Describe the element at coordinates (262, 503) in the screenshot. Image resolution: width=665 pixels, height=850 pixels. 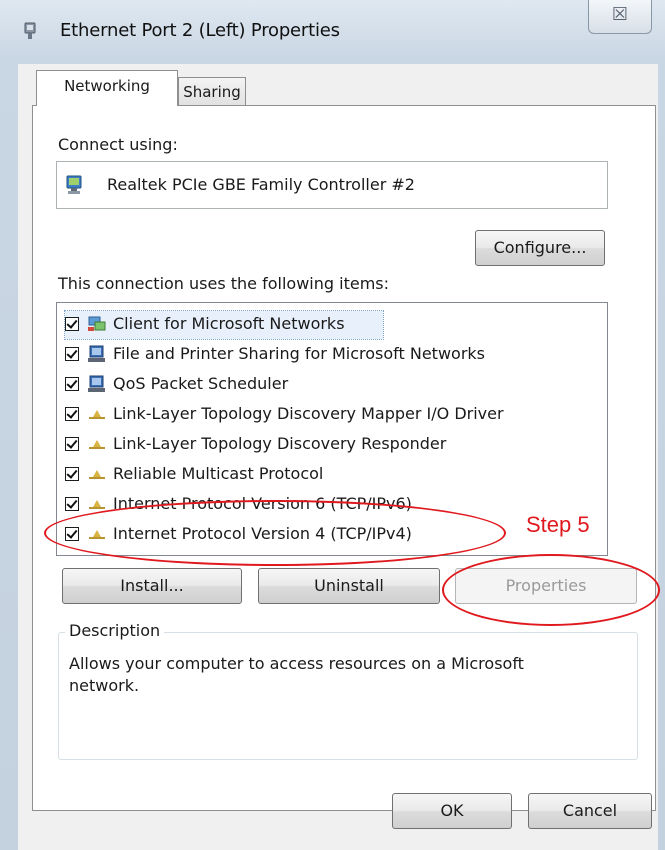
I see `item-label: Internet Protocol Version 6 (TCP/IPv6)` at that location.